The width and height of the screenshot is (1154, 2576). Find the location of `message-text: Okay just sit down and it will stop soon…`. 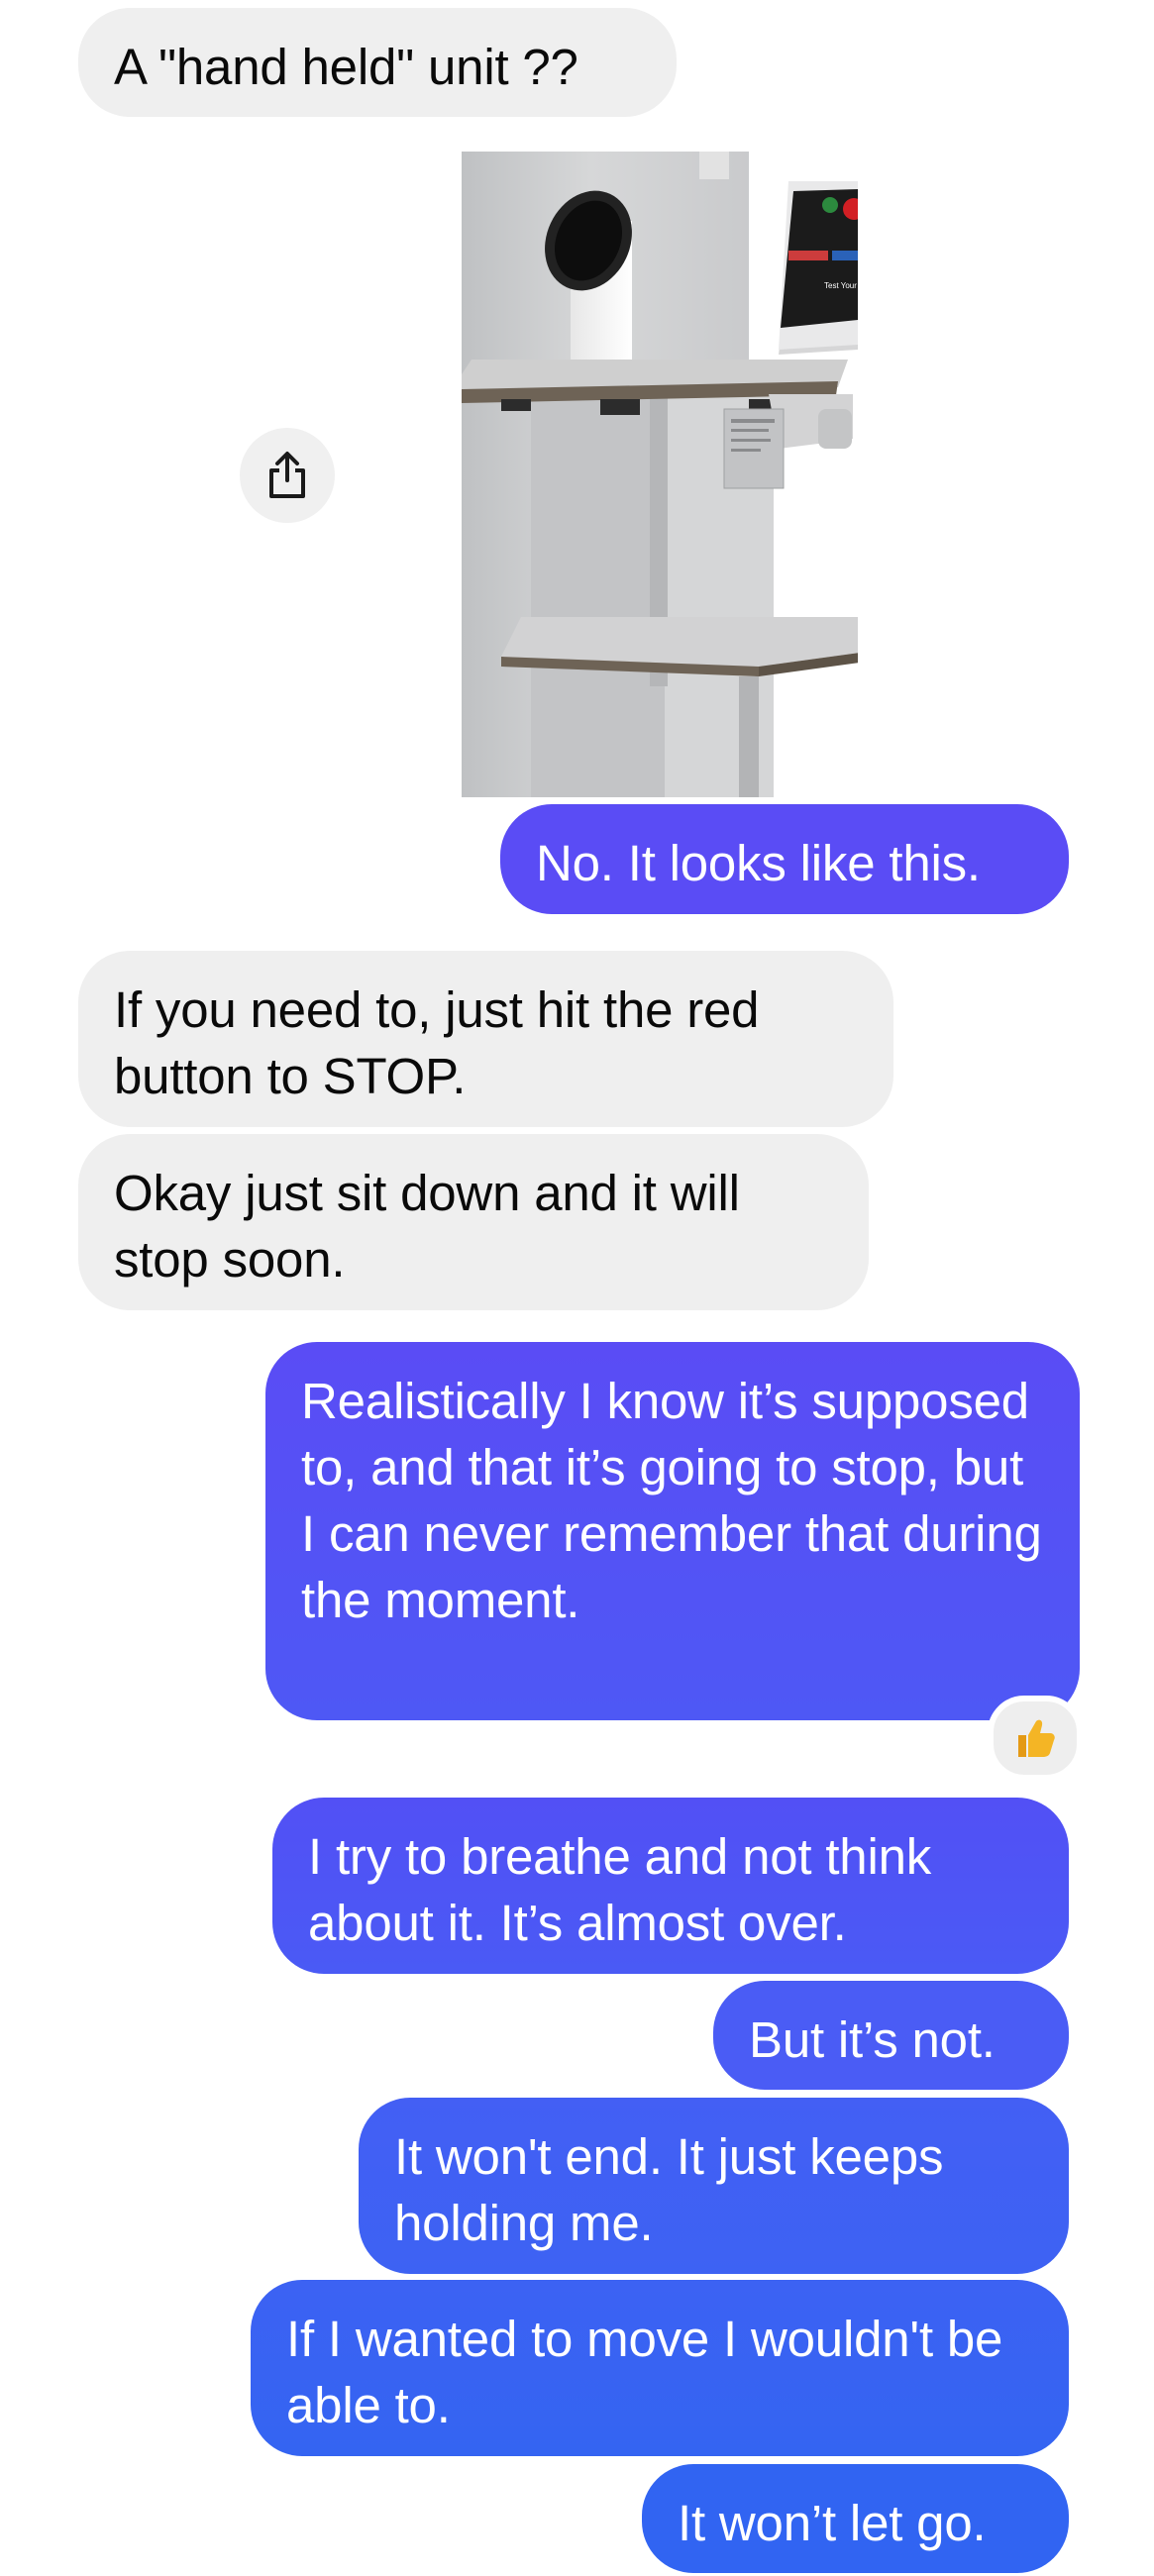

message-text: Okay just sit down and it will stop soon… is located at coordinates (427, 1226).